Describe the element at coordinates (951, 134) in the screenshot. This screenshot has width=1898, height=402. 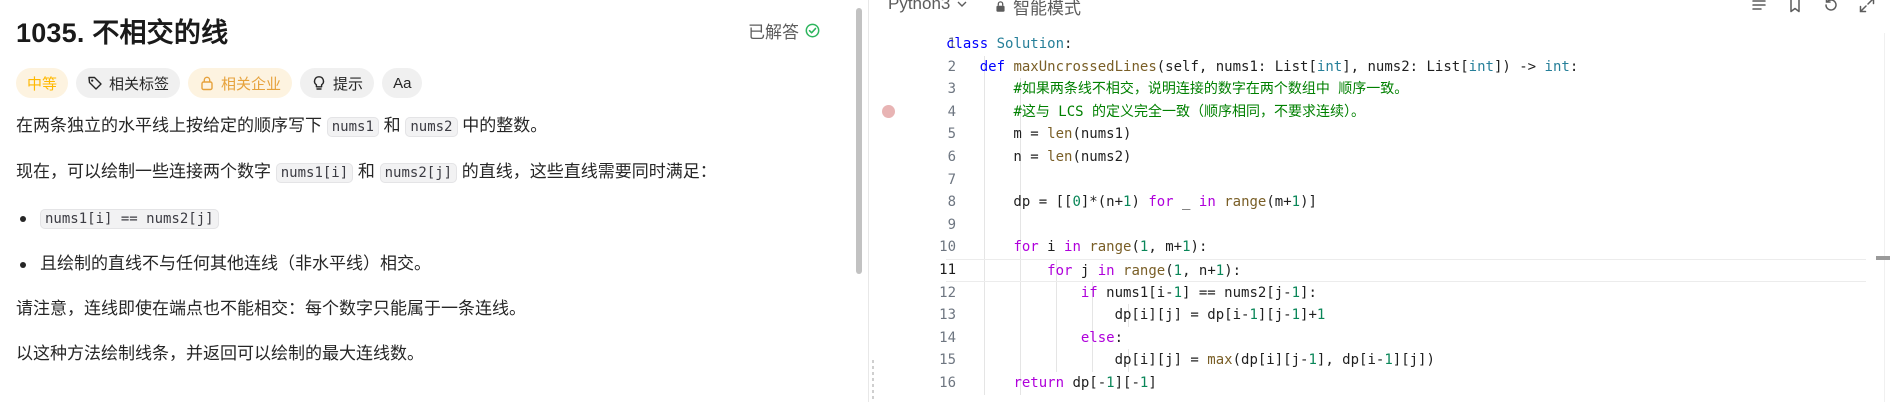
I see `line-number: 5` at that location.